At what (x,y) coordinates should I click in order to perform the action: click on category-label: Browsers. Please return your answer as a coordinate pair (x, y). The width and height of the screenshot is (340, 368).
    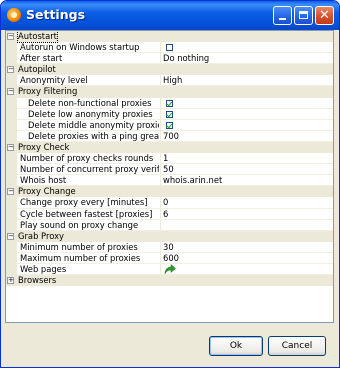
    Looking at the image, I should click on (37, 280).